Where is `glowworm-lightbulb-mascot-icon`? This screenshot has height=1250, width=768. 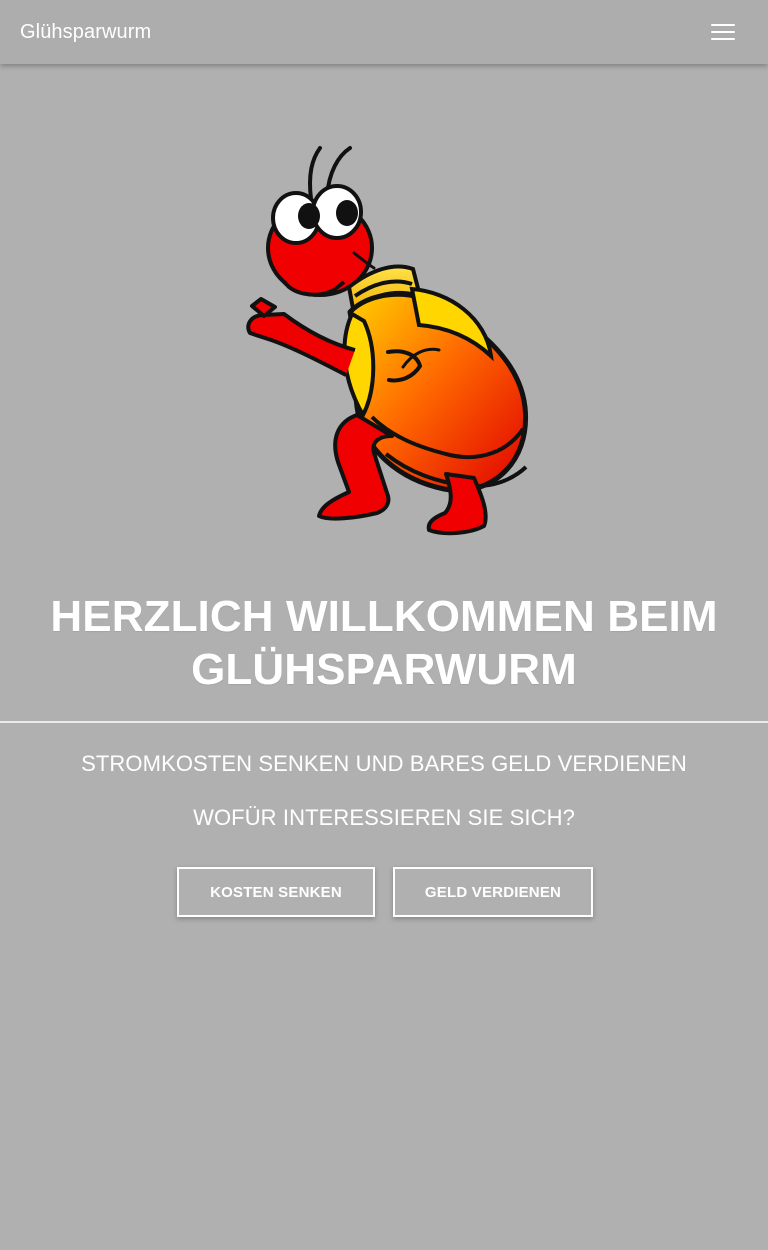 glowworm-lightbulb-mascot-icon is located at coordinates (387, 341).